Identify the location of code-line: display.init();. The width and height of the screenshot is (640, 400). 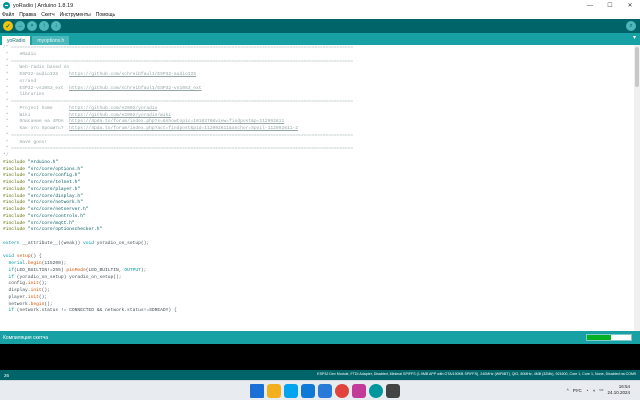
(321, 291).